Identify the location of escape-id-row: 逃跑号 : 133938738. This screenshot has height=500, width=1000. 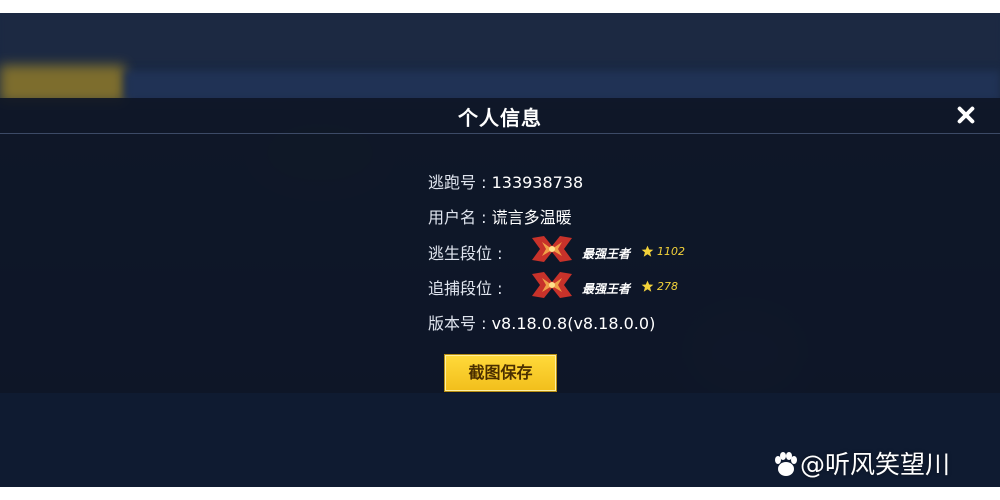
(505, 181).